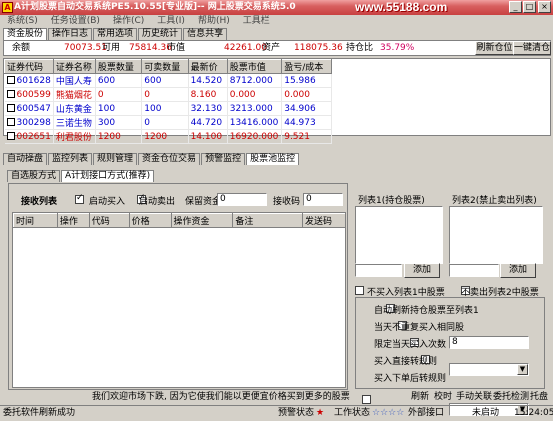  Describe the element at coordinates (75, 21) in the screenshot. I see `menu-task-settings: 任务设置(B)` at that location.